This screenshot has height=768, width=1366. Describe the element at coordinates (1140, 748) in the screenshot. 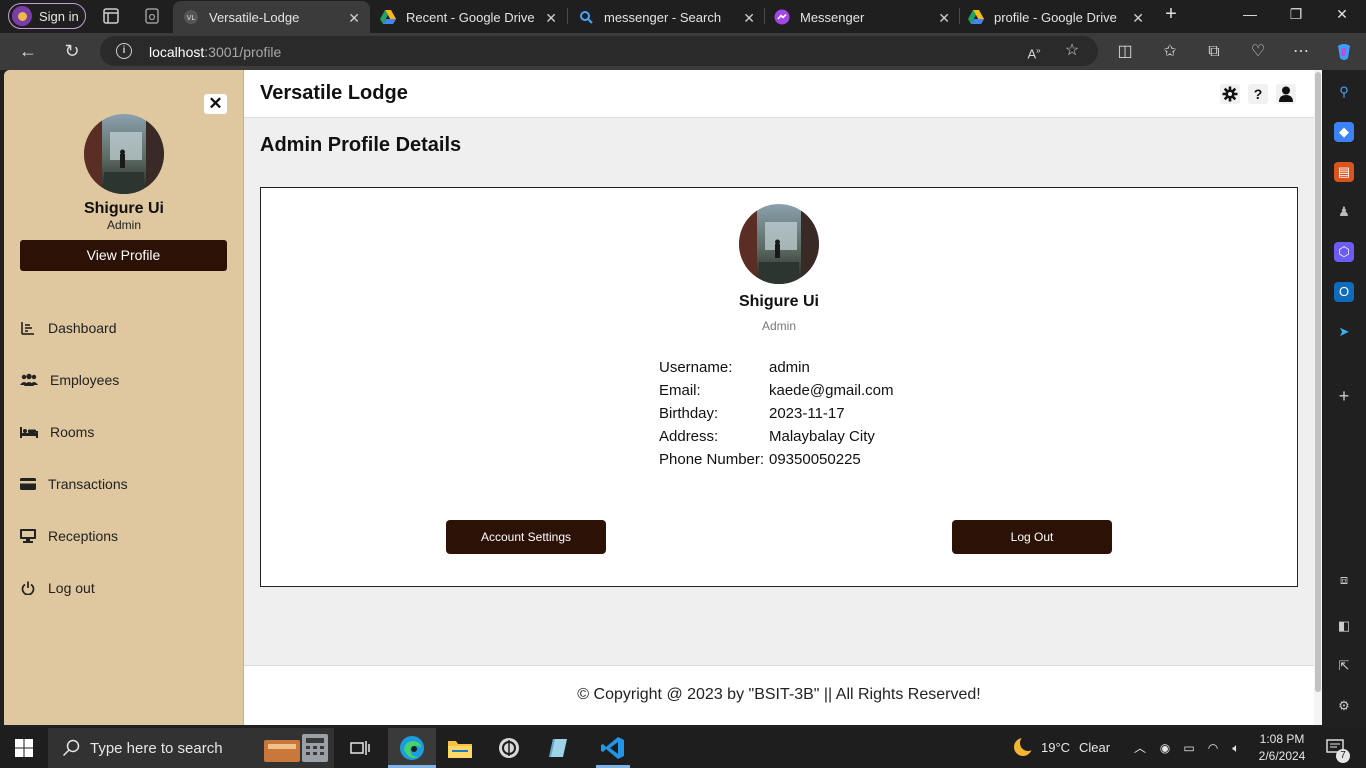

I see `show-hidden-icons-chevron-up-icon: ︿` at that location.